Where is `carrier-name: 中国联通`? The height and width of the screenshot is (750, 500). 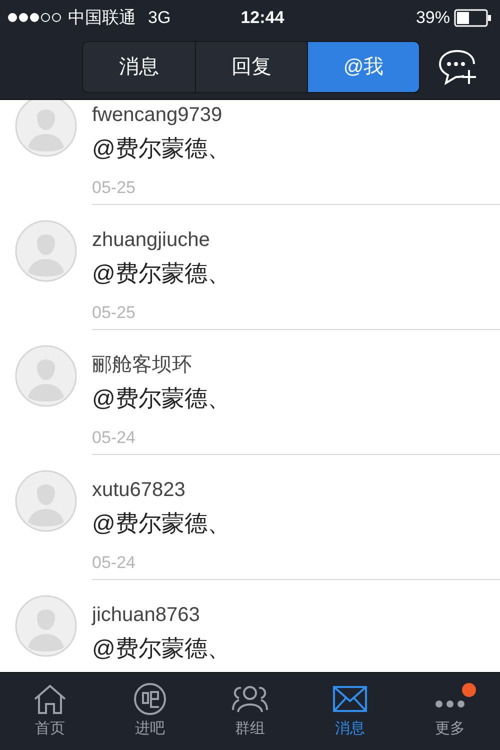
carrier-name: 中国联通 is located at coordinates (102, 17).